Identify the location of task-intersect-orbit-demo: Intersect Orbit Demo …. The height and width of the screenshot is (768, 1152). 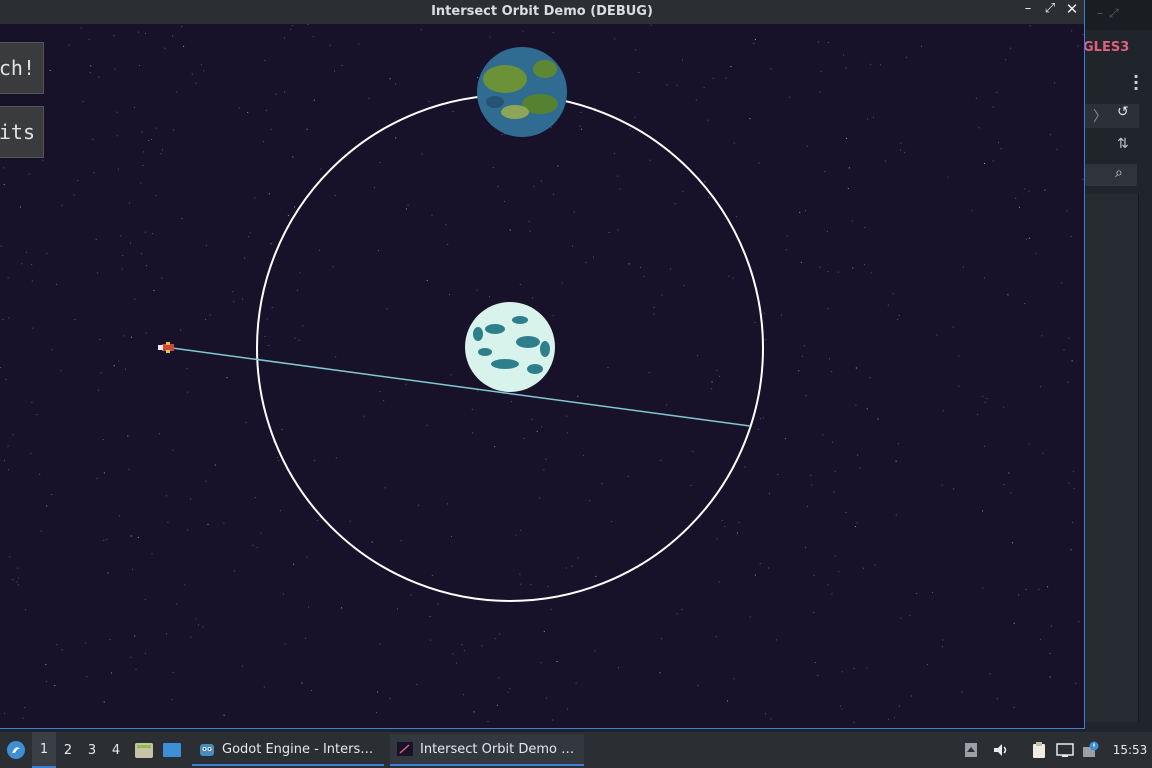
(487, 750).